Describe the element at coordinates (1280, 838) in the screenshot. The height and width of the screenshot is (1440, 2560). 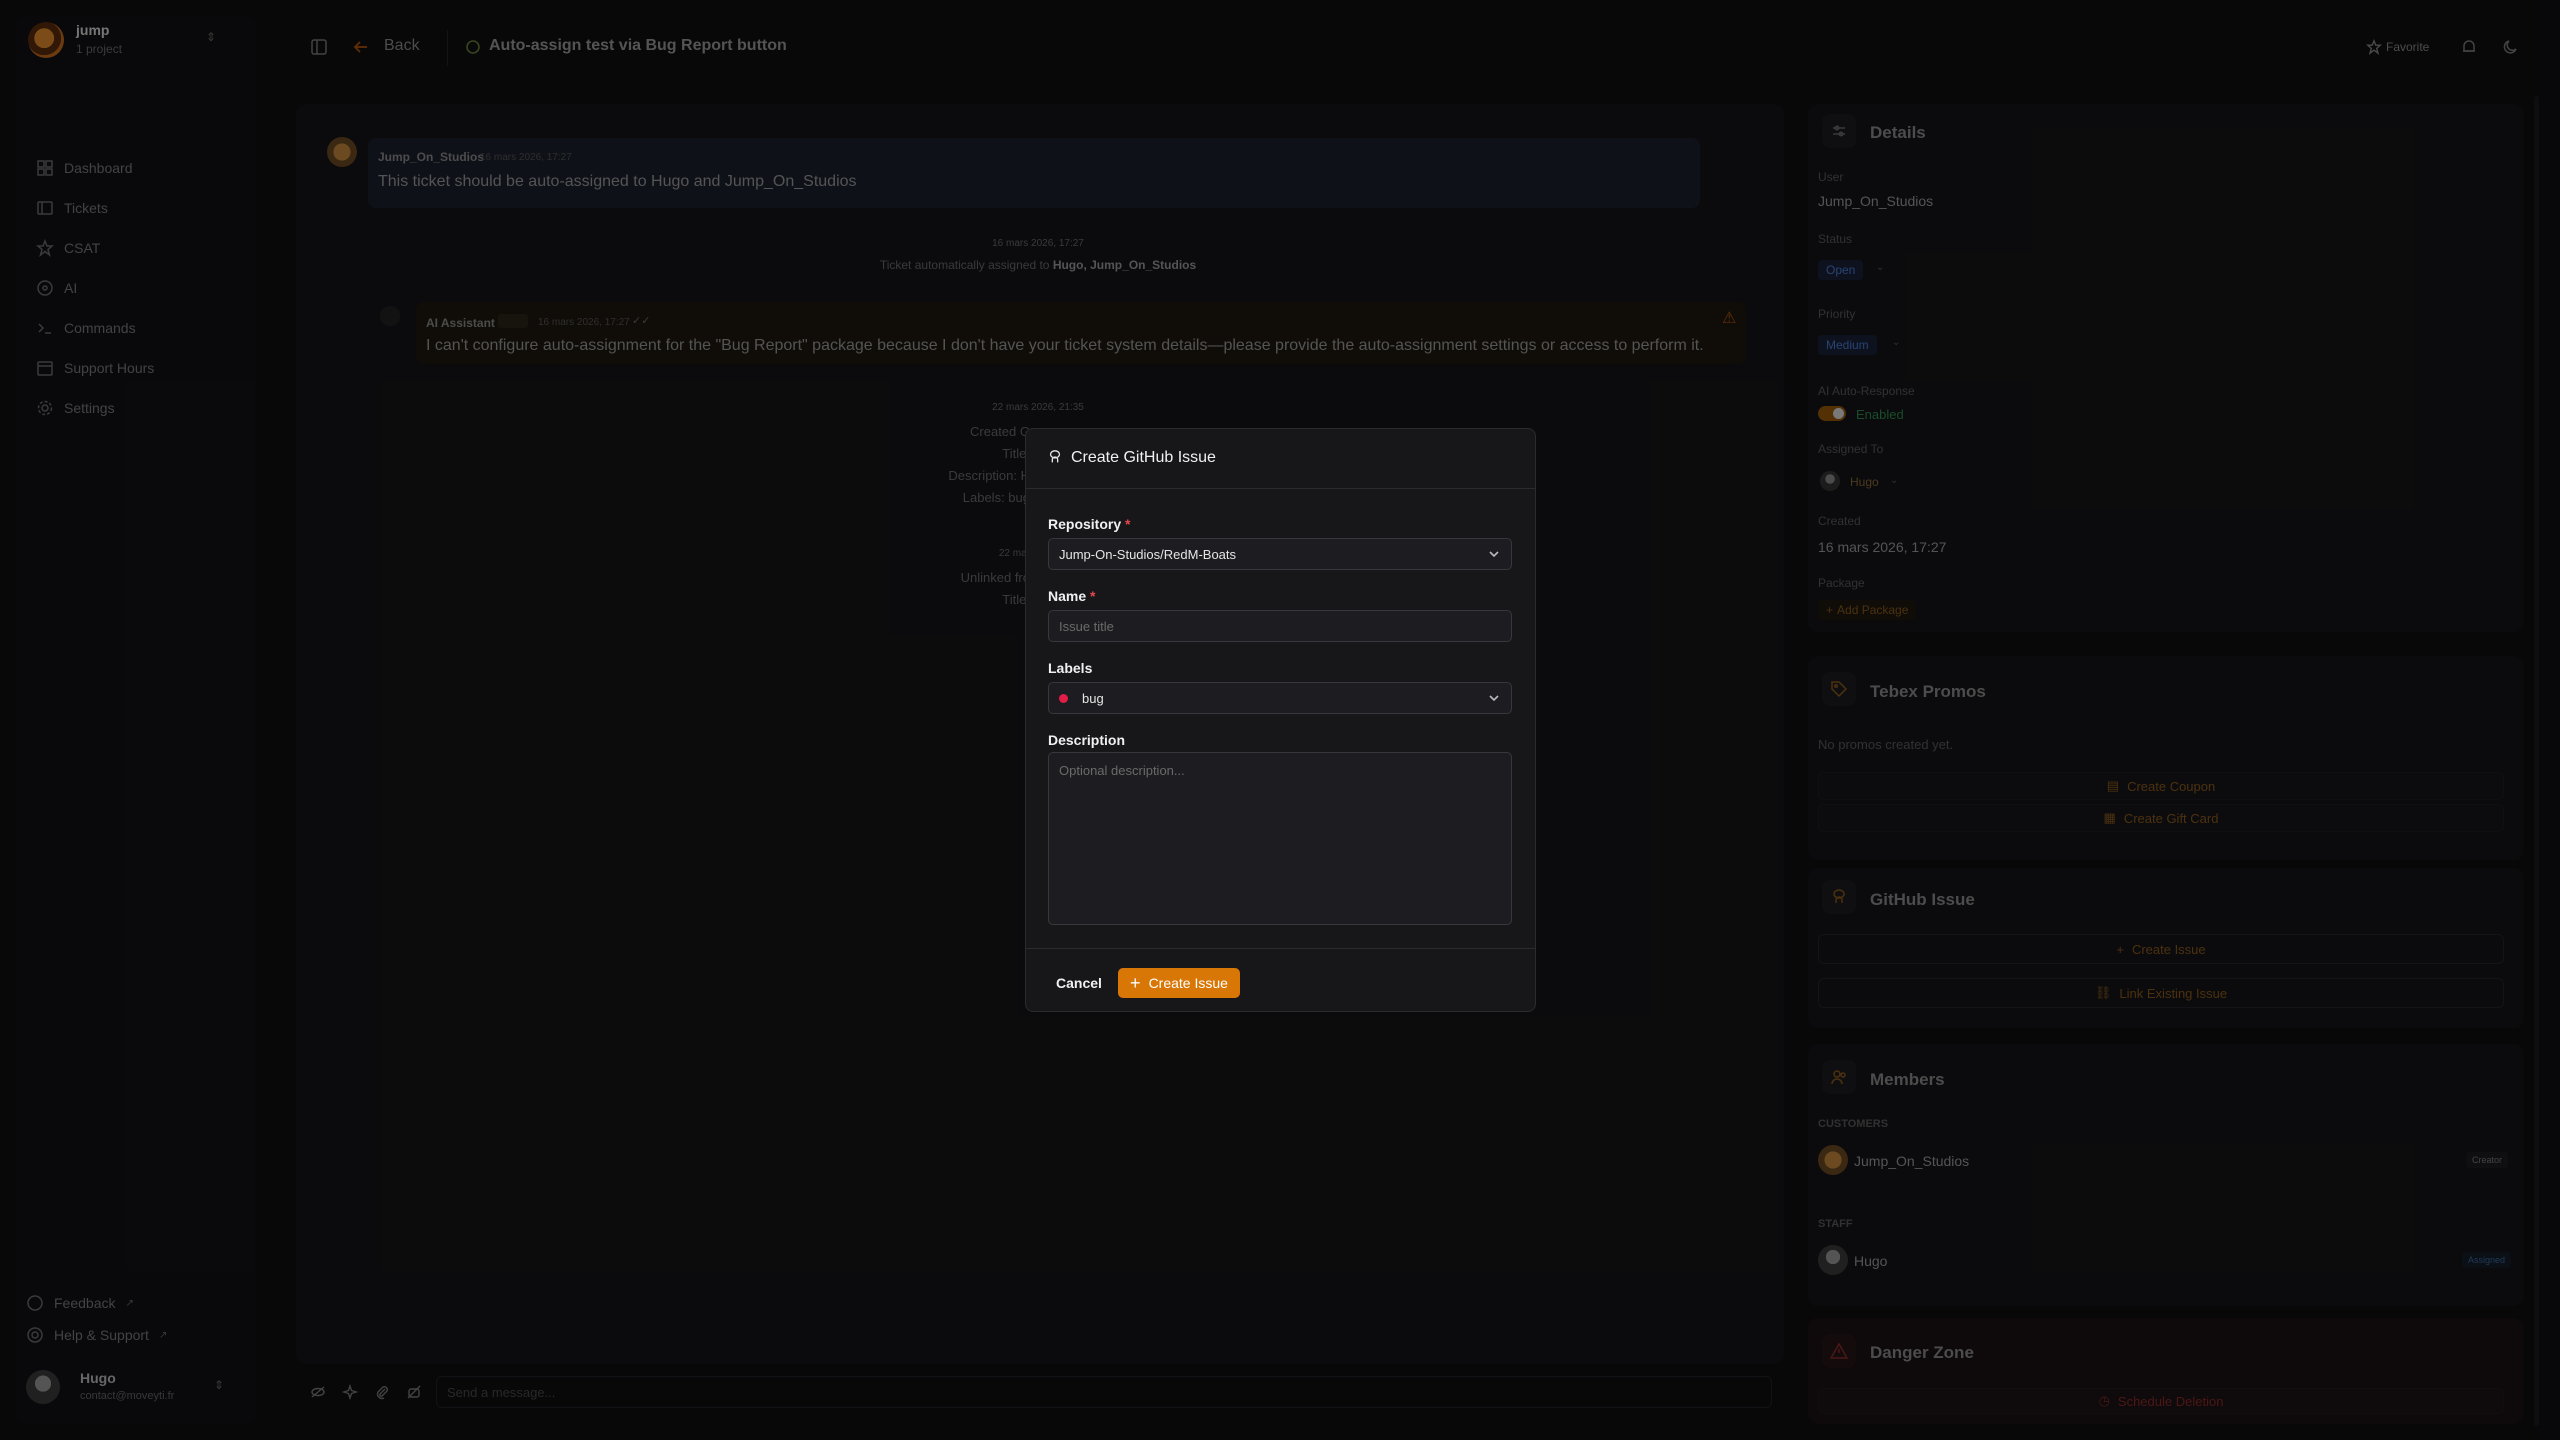
I see `description-textarea` at that location.